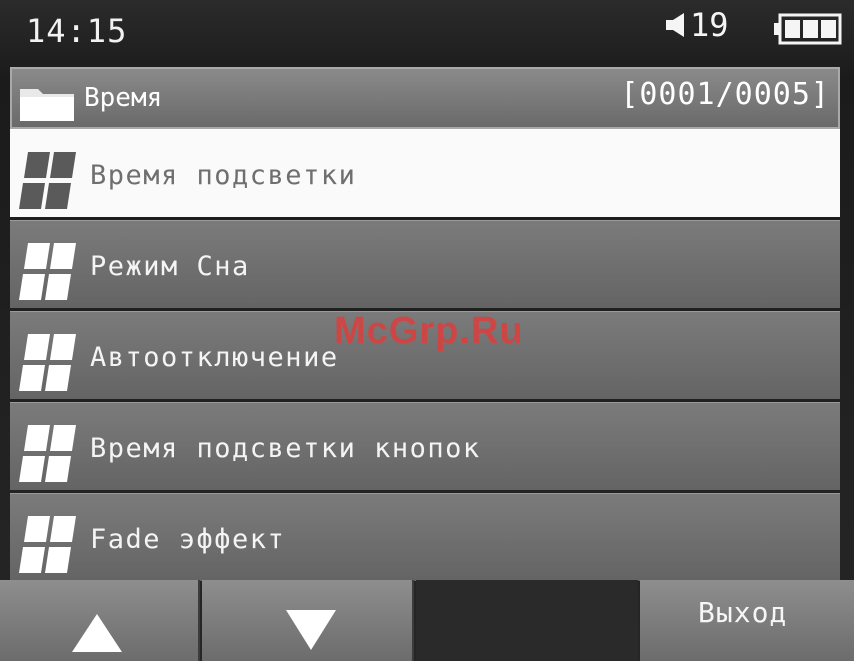 Image resolution: width=854 pixels, height=661 pixels. Describe the element at coordinates (285, 448) in the screenshot. I see `menu-item-label: Время подсветки кнопок` at that location.